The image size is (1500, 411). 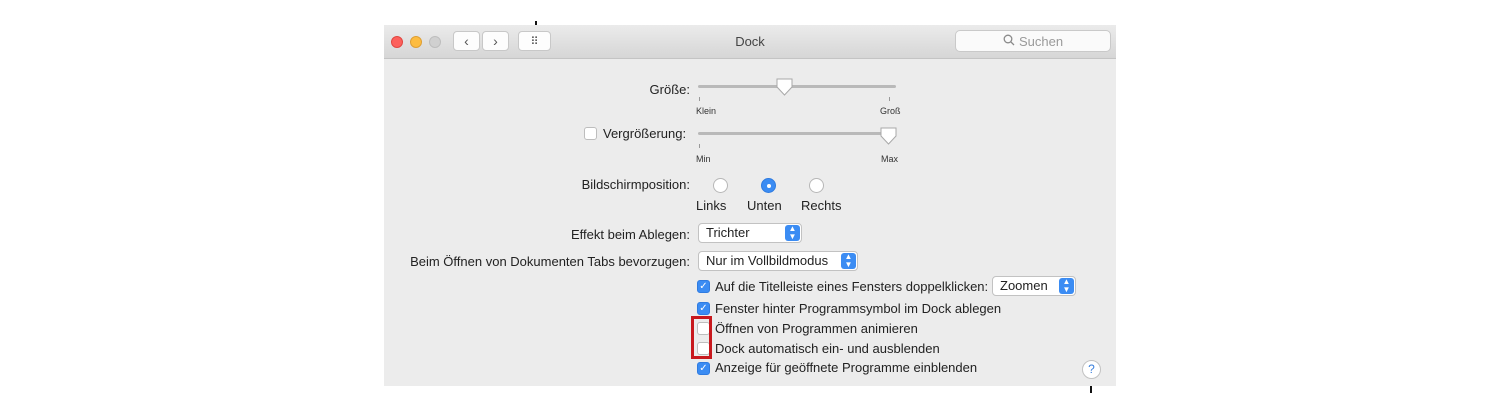 I want to click on size-max-label: Groß, so click(x=890, y=111).